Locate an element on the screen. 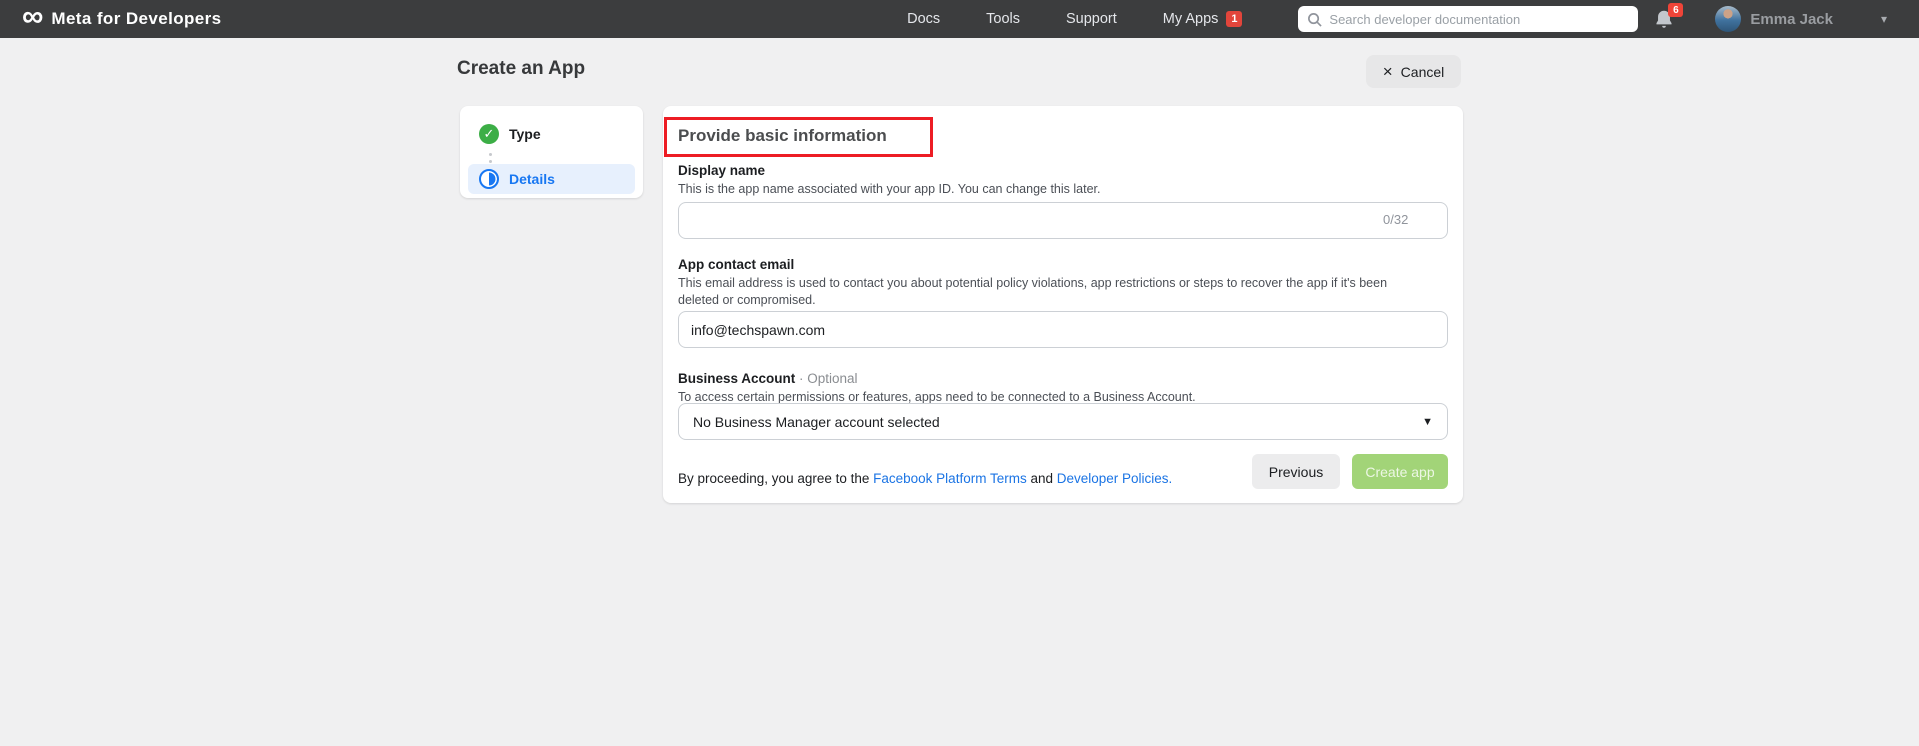 Image resolution: width=1919 pixels, height=746 pixels. create-app-button: Create app is located at coordinates (1400, 471).